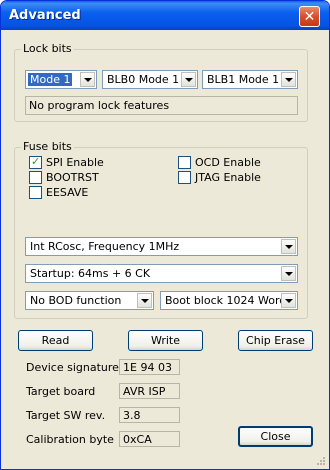 This screenshot has height=470, width=330. I want to click on bod-value: No BOD function, so click(76, 300).